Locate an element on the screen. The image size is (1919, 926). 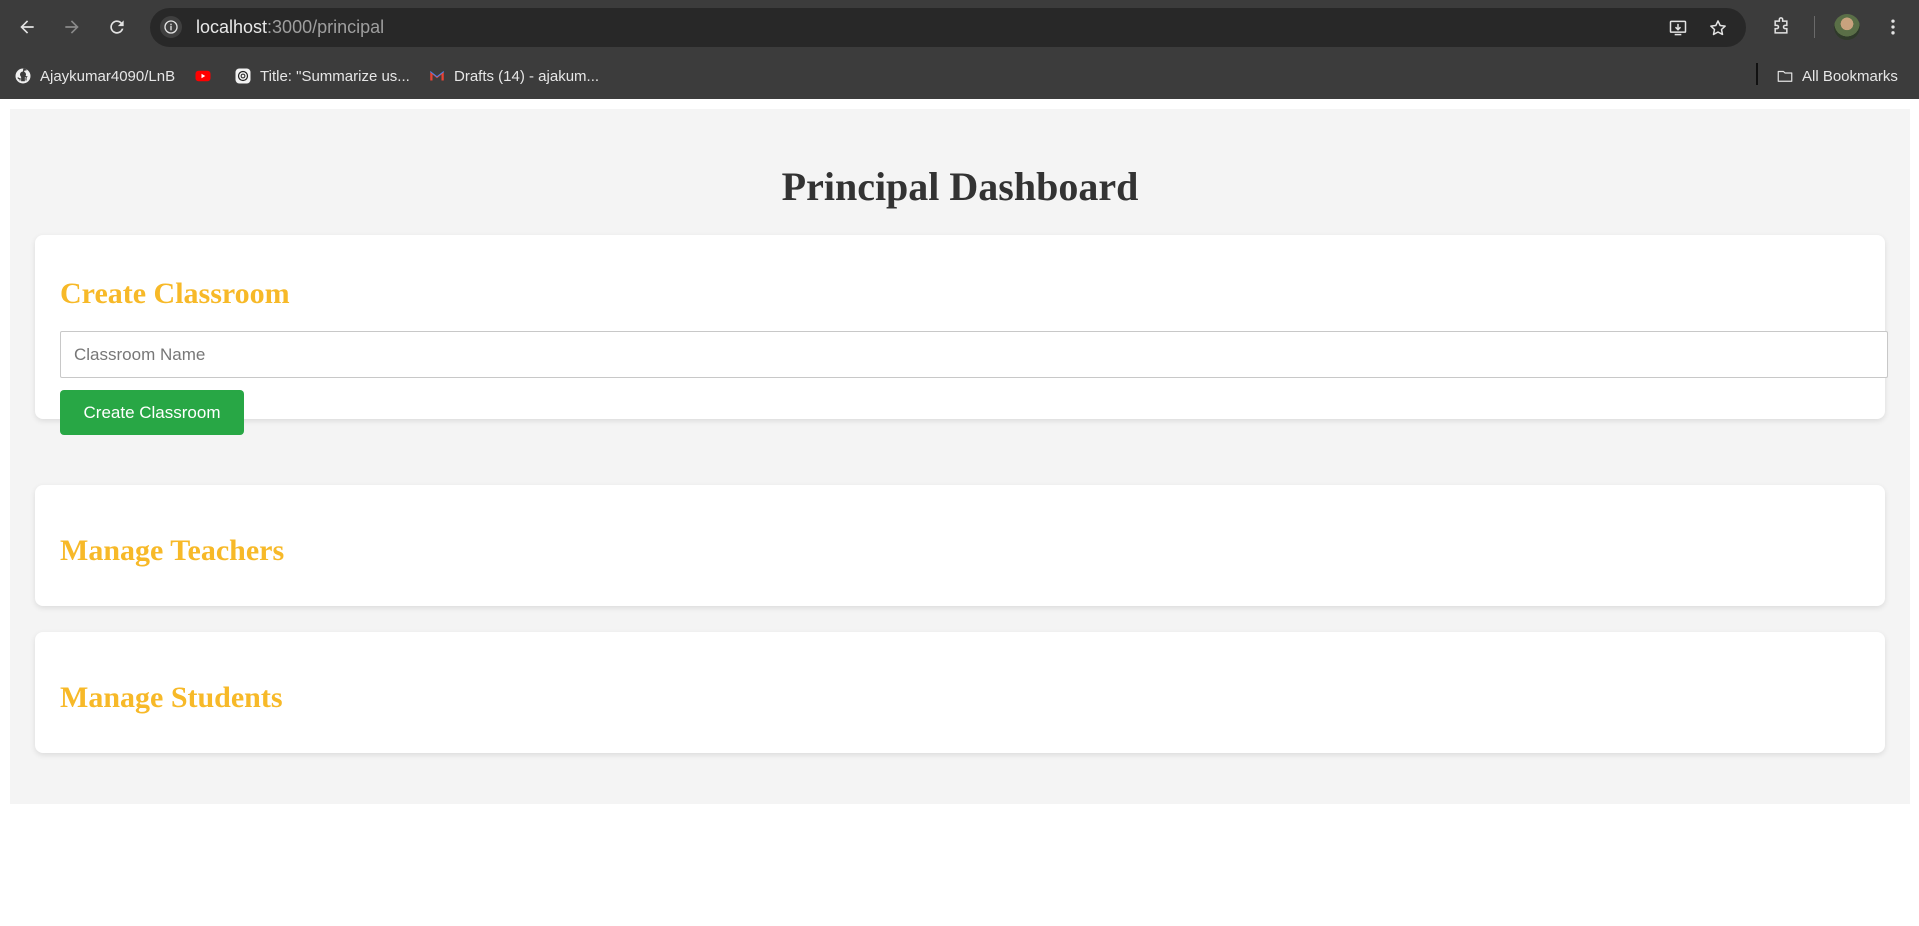
all-bookmarks: All Bookmarks is located at coordinates (1837, 76).